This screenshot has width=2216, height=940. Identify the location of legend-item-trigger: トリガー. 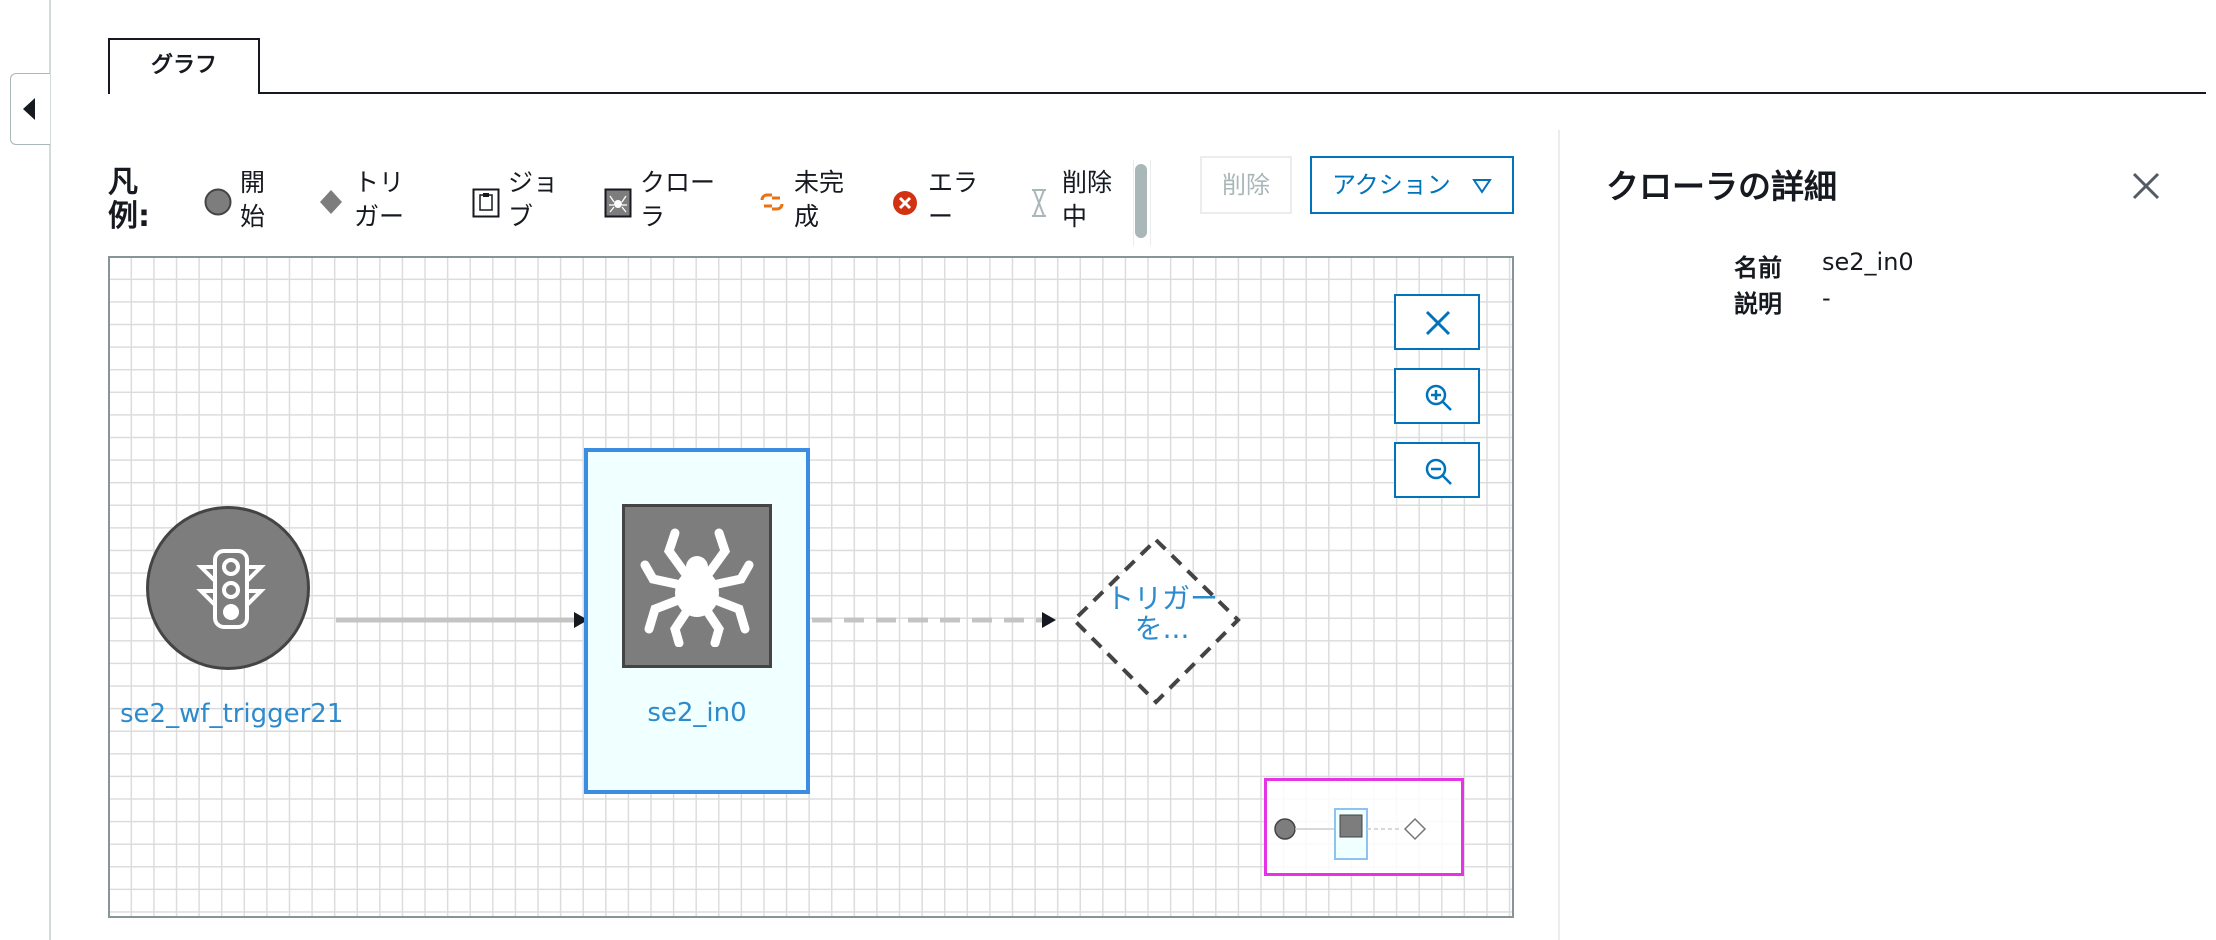
(378, 201).